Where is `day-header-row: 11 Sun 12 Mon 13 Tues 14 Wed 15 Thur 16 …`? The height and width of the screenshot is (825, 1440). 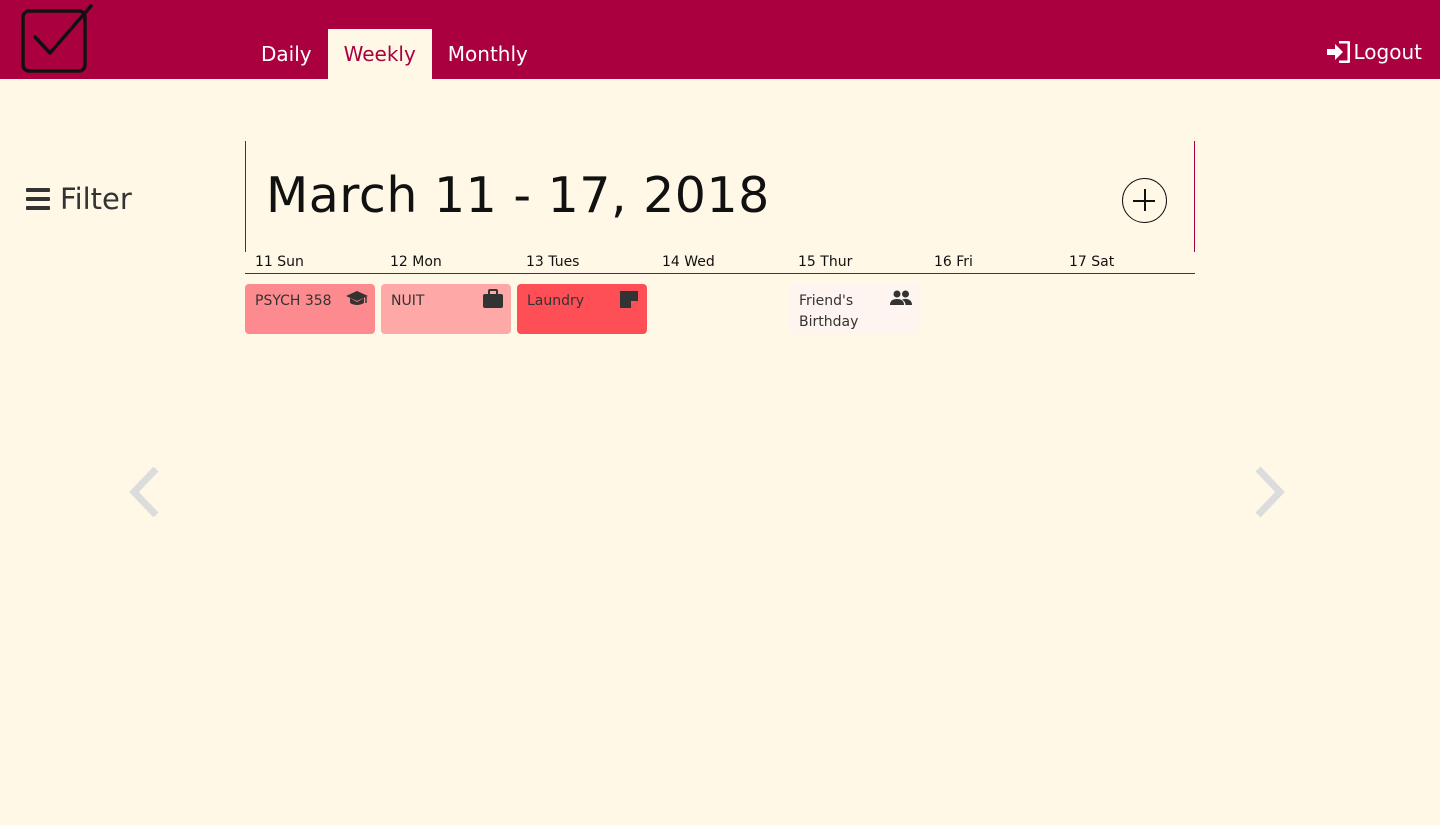 day-header-row: 11 Sun 12 Mon 13 Tues 14 Wed 15 Thur 16 … is located at coordinates (720, 263).